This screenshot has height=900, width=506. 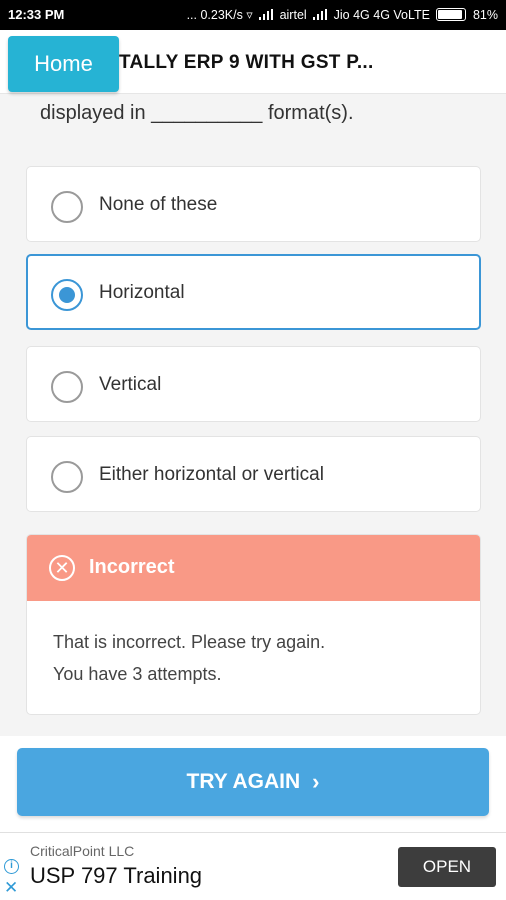 What do you see at coordinates (137, 674) in the screenshot?
I see `attempts-remaining: You have 3 attempts.` at bounding box center [137, 674].